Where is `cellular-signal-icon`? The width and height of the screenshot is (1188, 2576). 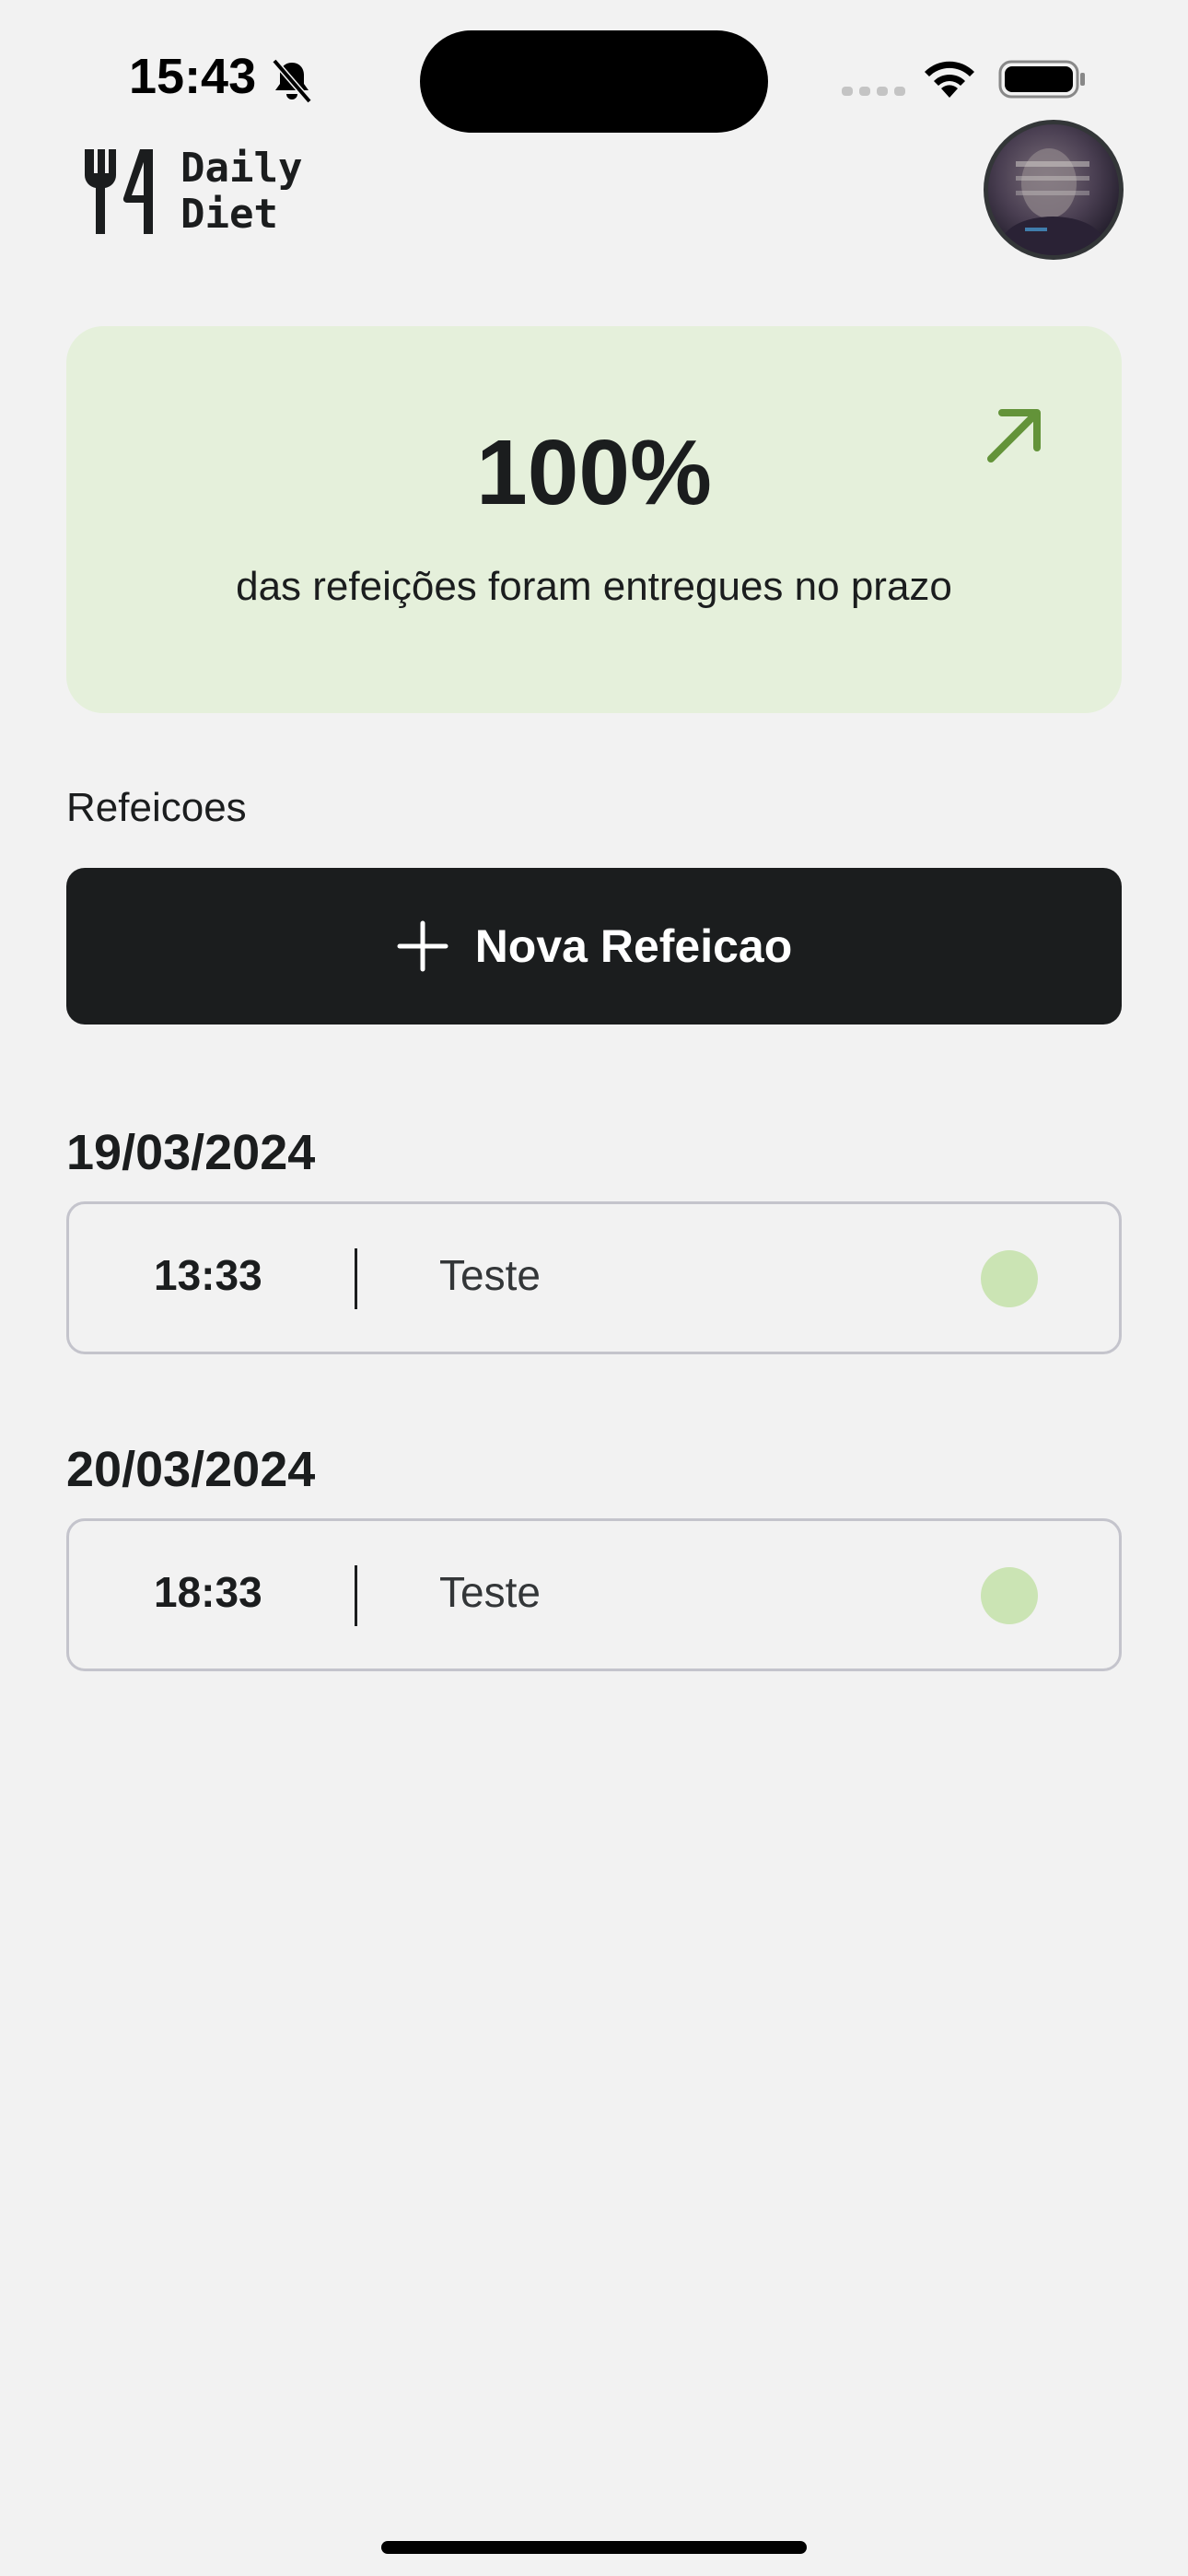 cellular-signal-icon is located at coordinates (873, 91).